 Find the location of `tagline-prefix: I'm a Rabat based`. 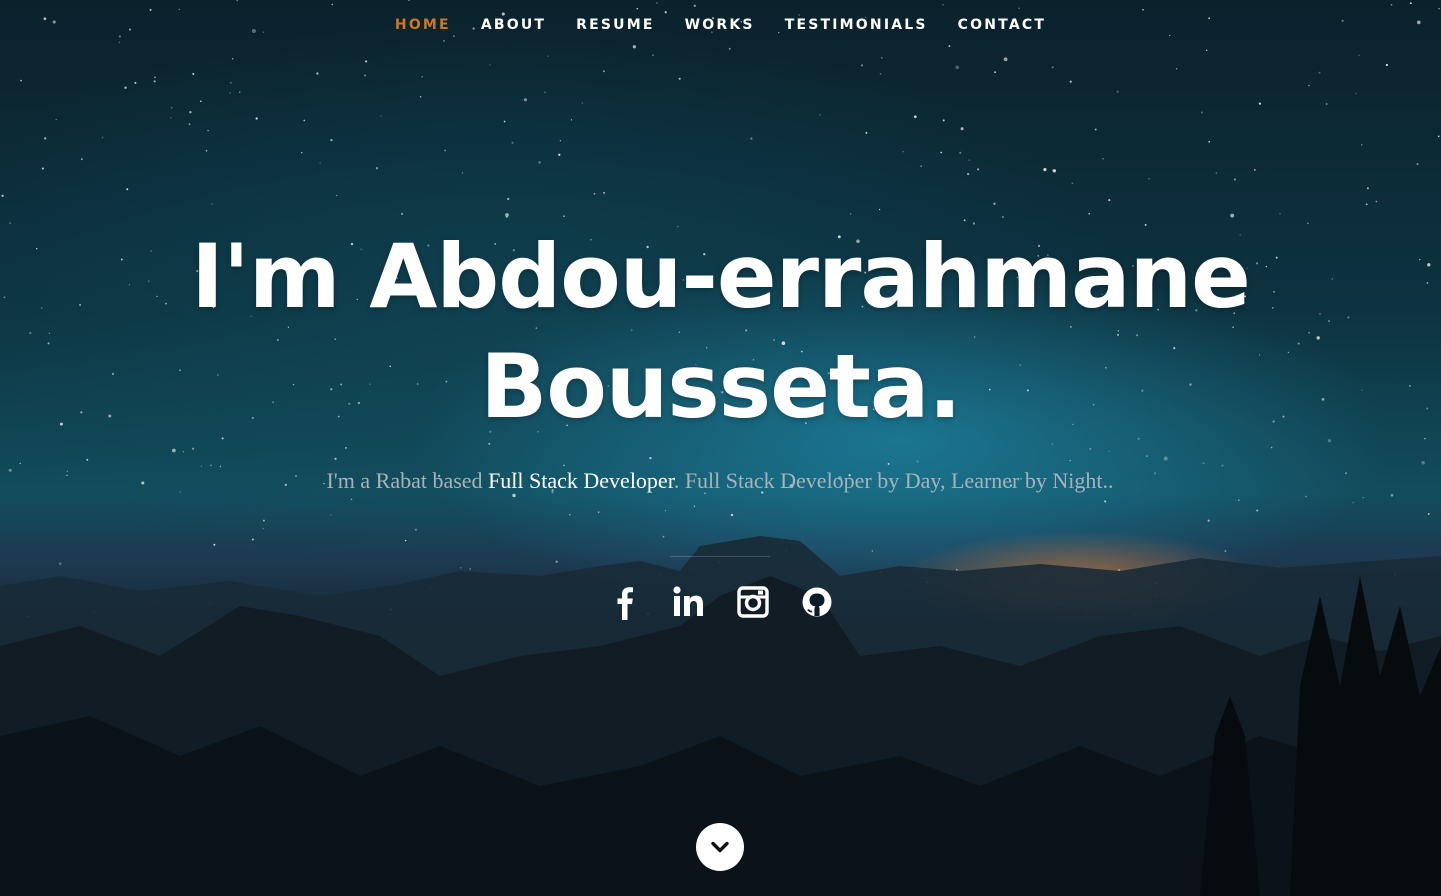

tagline-prefix: I'm a Rabat based is located at coordinates (407, 480).